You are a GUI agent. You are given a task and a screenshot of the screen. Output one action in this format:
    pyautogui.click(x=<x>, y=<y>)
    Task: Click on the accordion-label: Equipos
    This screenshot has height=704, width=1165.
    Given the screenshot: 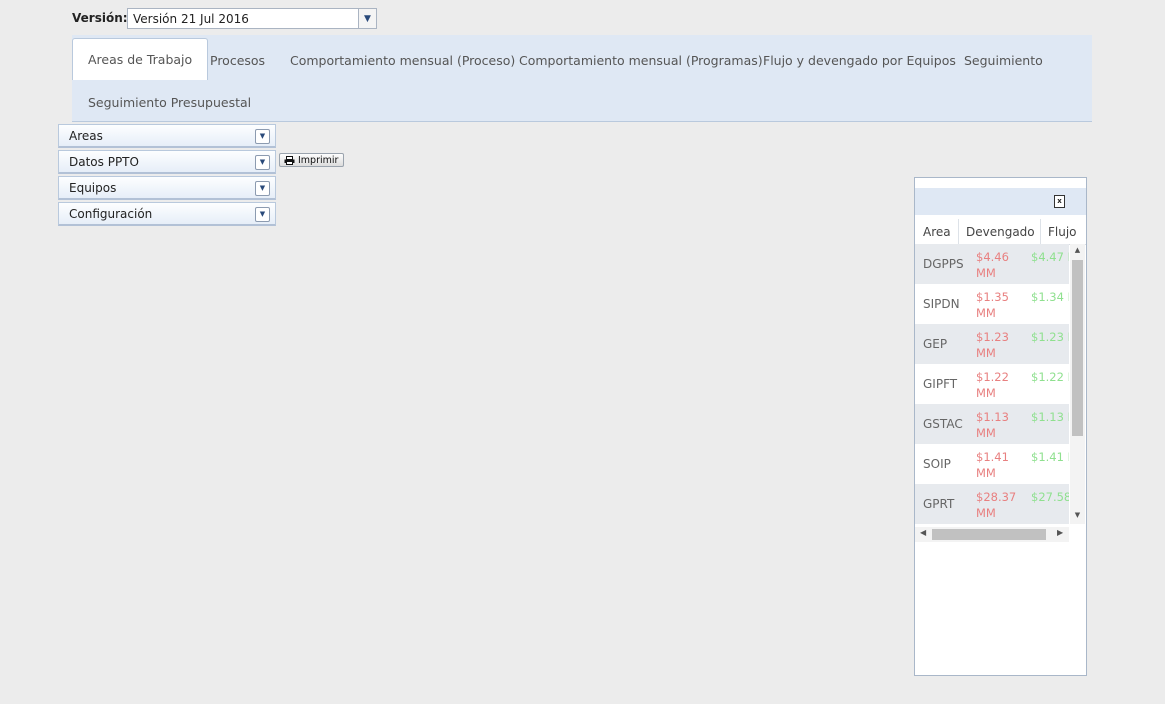 What is the action you would take?
    pyautogui.click(x=93, y=188)
    